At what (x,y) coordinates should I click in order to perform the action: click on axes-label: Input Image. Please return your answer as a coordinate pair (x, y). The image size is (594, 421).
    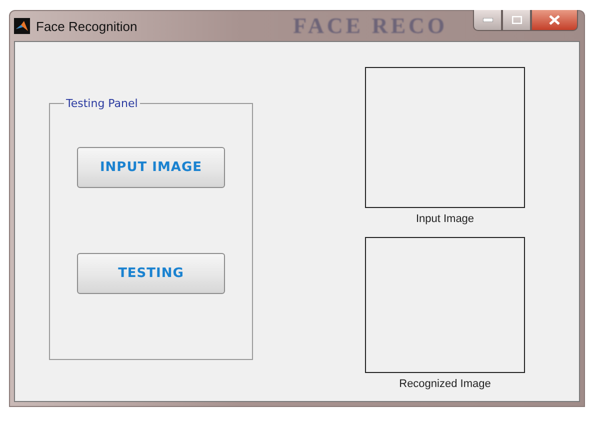
    Looking at the image, I should click on (445, 219).